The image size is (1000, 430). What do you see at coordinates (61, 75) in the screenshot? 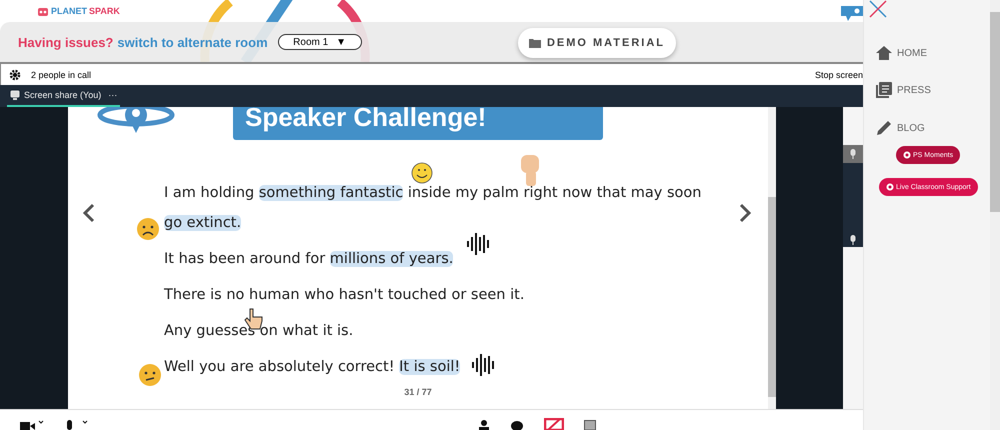
I see `people-count: 2 people in call` at bounding box center [61, 75].